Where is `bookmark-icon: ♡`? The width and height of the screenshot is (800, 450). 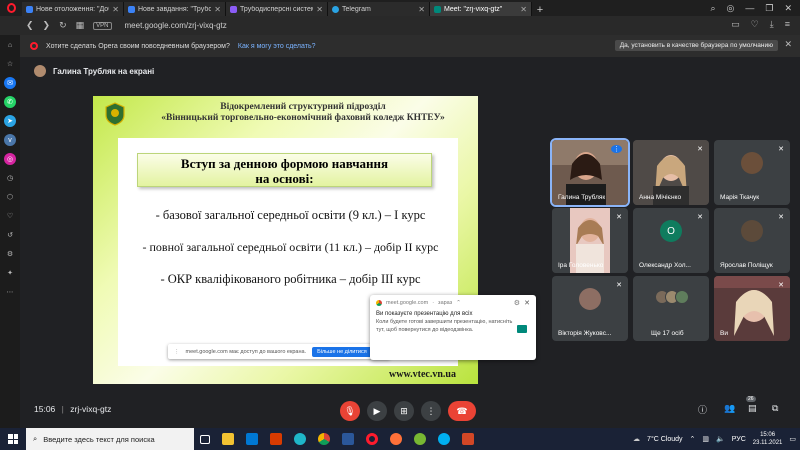
bookmark-icon: ♡ is located at coordinates (755, 24).